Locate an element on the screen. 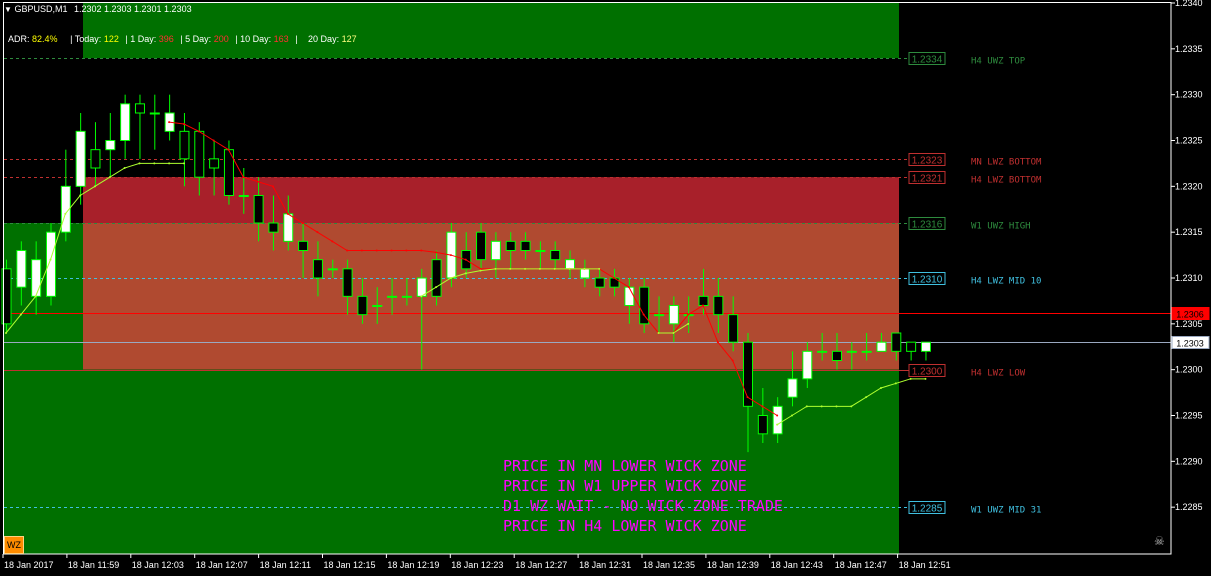 The image size is (1211, 576). zone-left-green is located at coordinates (43, 388).